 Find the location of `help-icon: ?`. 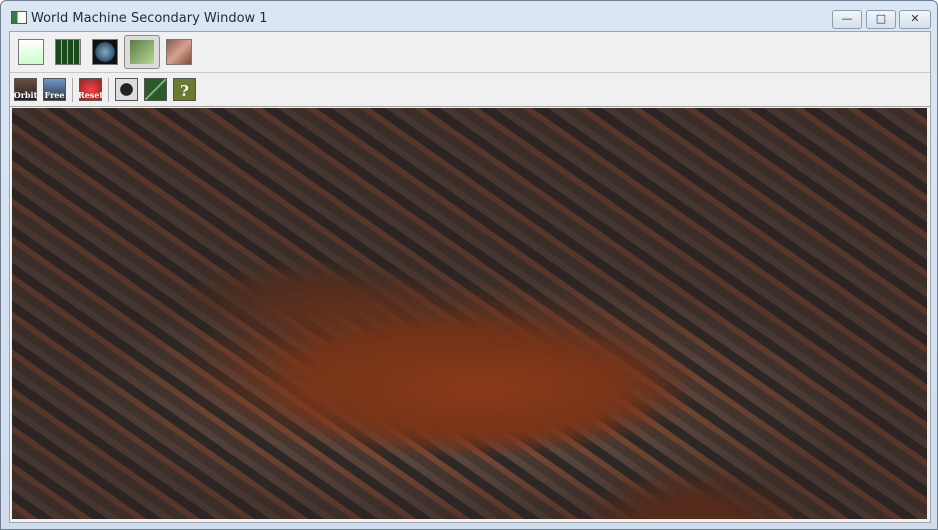

help-icon: ? is located at coordinates (184, 89).